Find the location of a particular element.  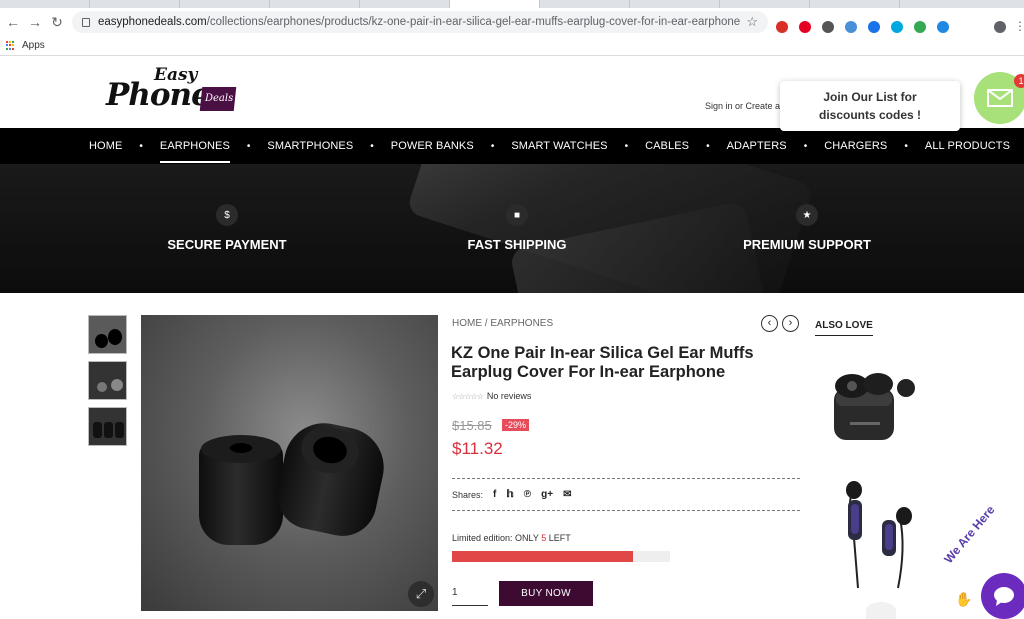

share-bar: Shares: f 𝕙 ℗ g+ ✉ is located at coordinates (511, 494).